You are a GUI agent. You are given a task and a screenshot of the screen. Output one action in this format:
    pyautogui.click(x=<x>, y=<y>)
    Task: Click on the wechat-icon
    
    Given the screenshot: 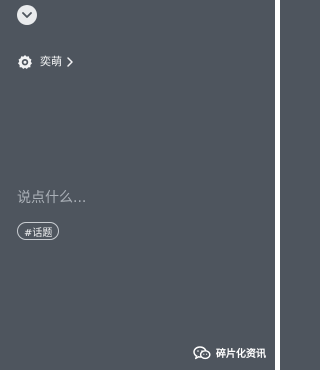 What is the action you would take?
    pyautogui.click(x=202, y=352)
    